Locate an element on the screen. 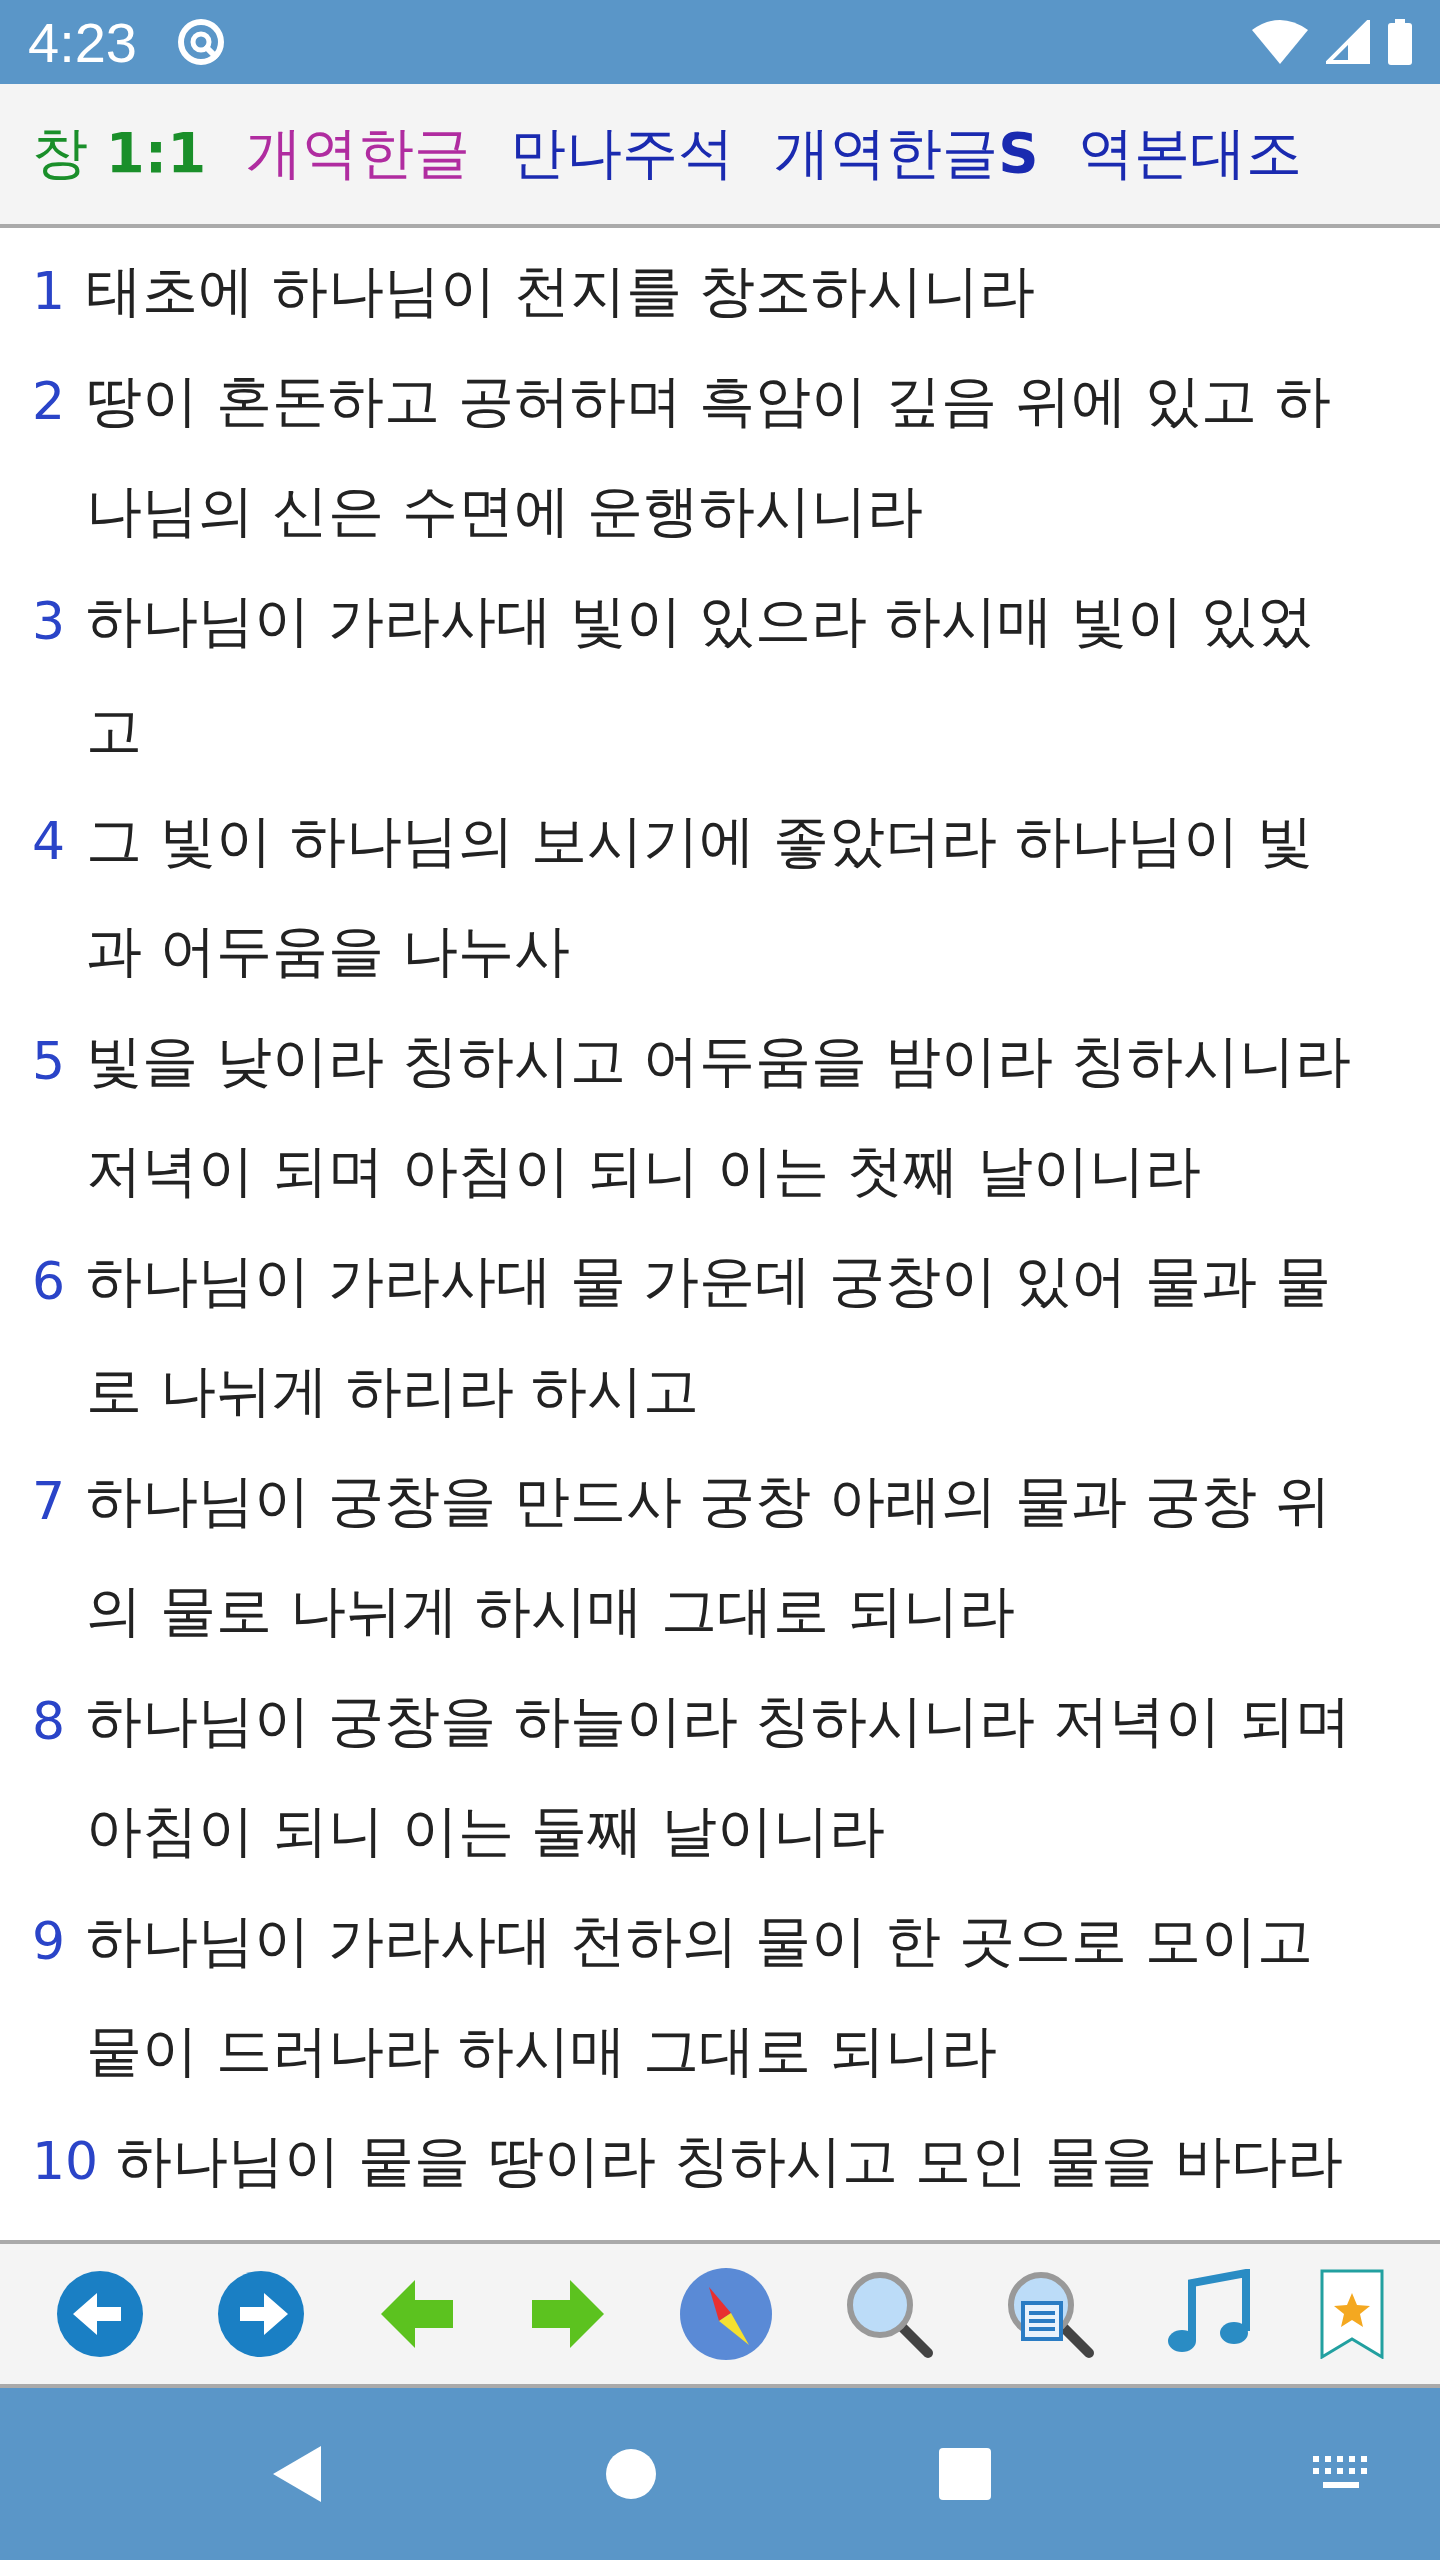 Image resolution: width=1440 pixels, height=2560 pixels. notification-icon is located at coordinates (201, 42).